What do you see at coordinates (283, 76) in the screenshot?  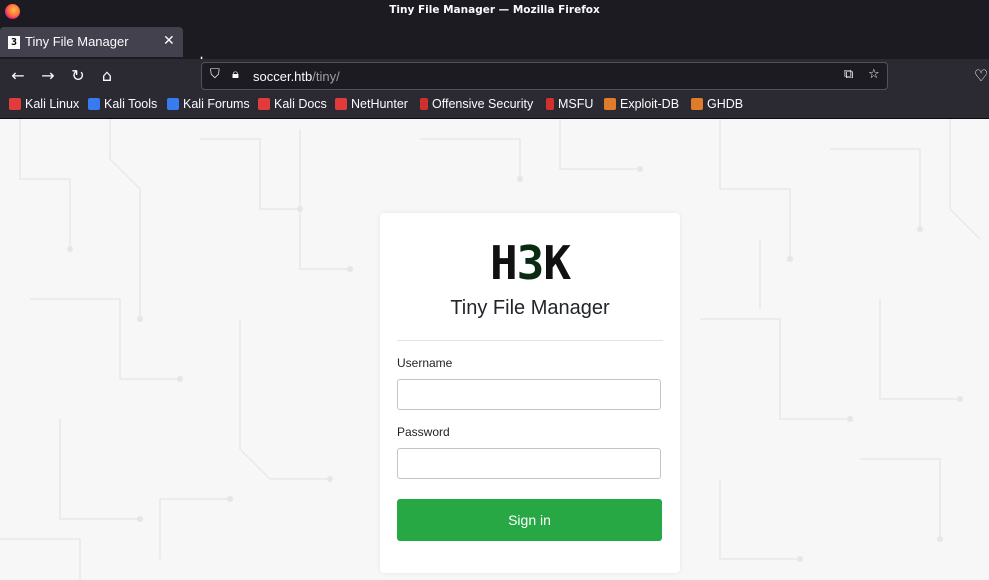 I see `url-host: soccer.htb` at bounding box center [283, 76].